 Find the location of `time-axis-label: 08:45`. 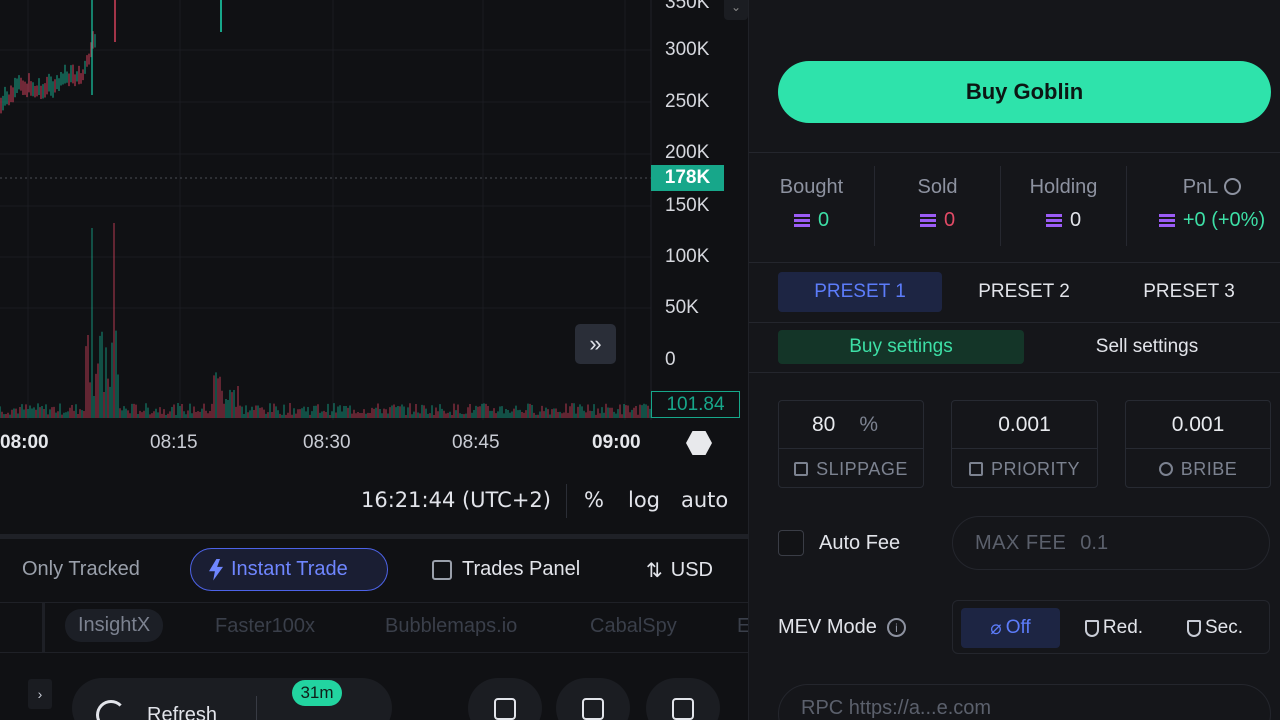

time-axis-label: 08:45 is located at coordinates (476, 442).